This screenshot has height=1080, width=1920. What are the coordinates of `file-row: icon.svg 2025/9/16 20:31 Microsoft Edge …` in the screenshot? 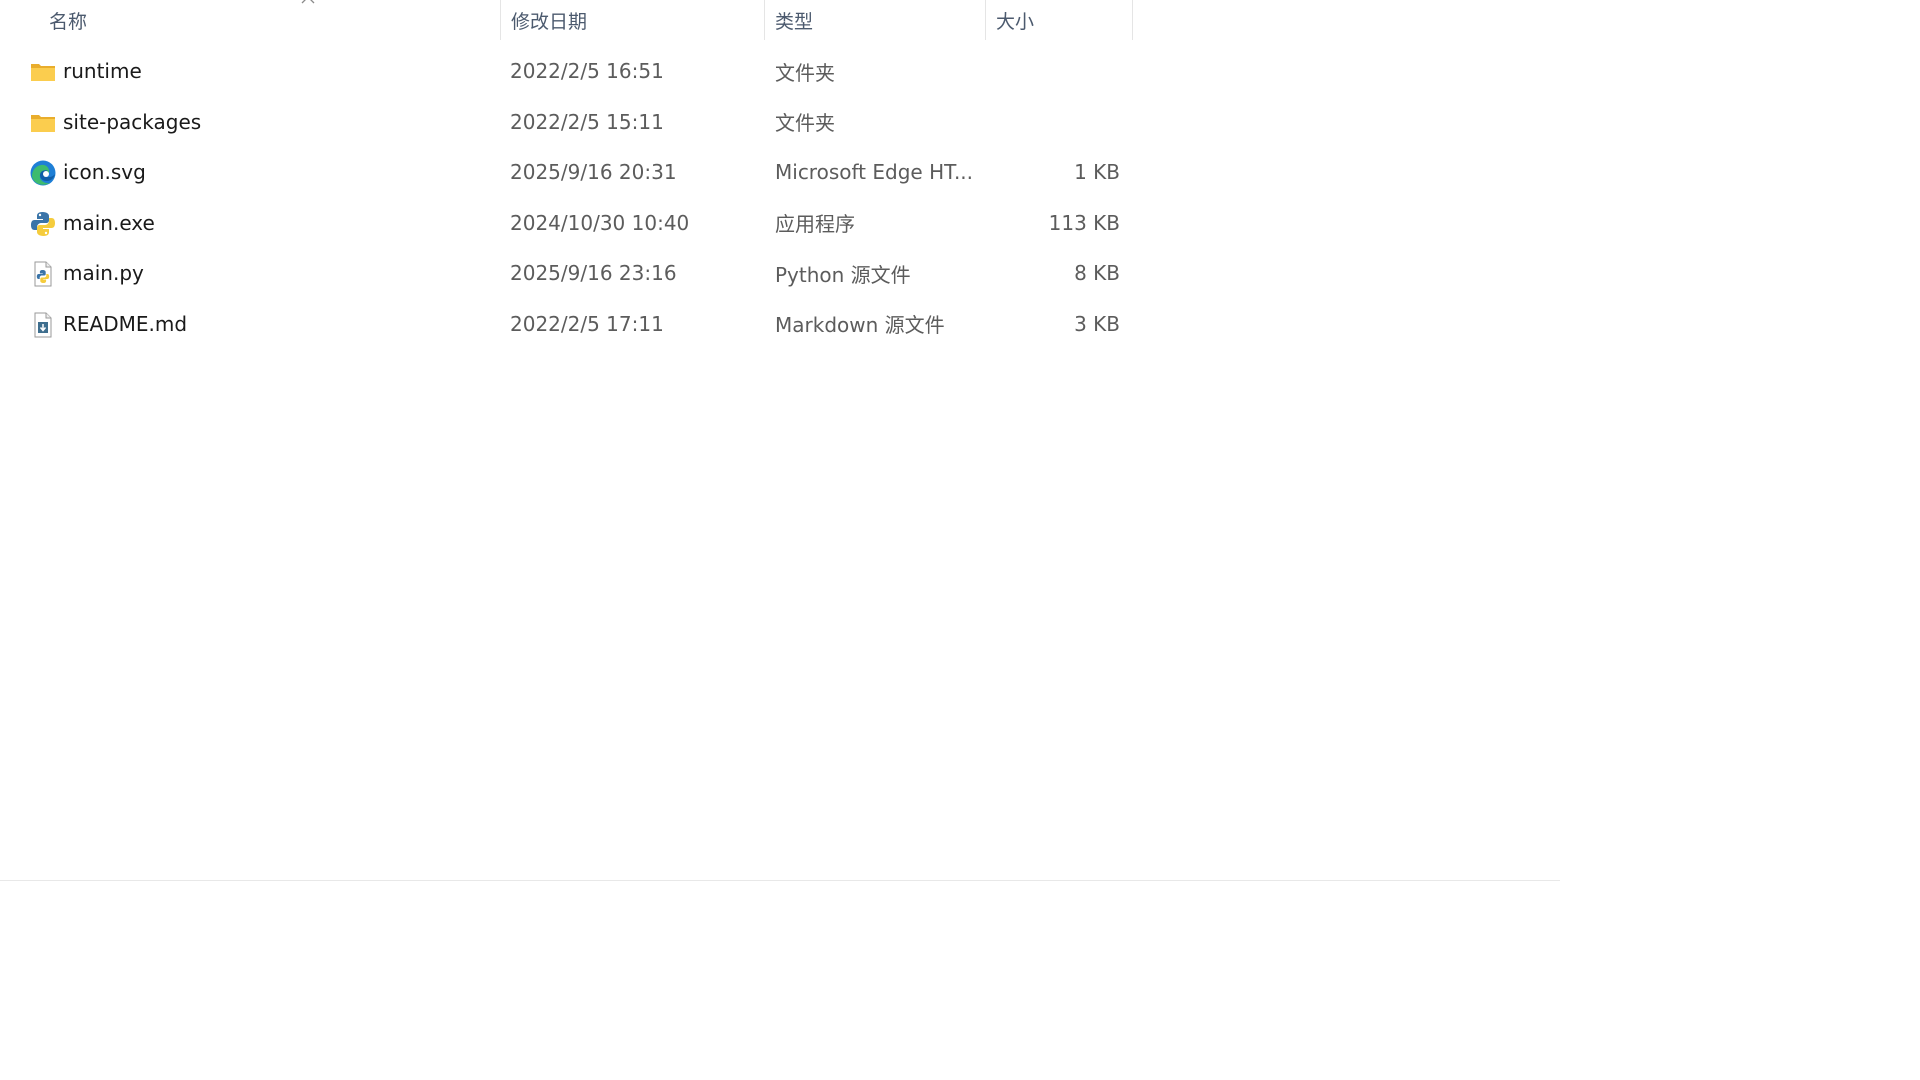 It's located at (570, 172).